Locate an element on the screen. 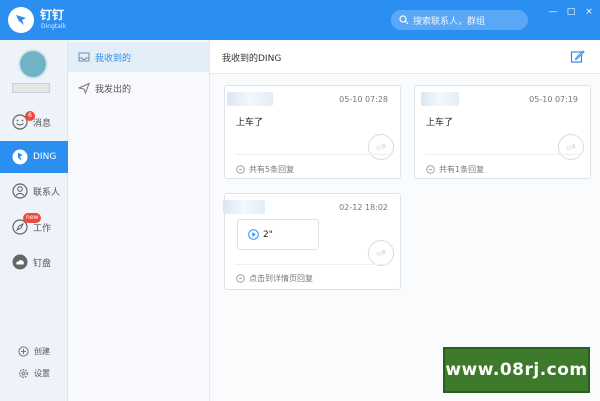  ding-card: 02-12 18:02 2" 已读 点击到详情页回复 is located at coordinates (312, 241).